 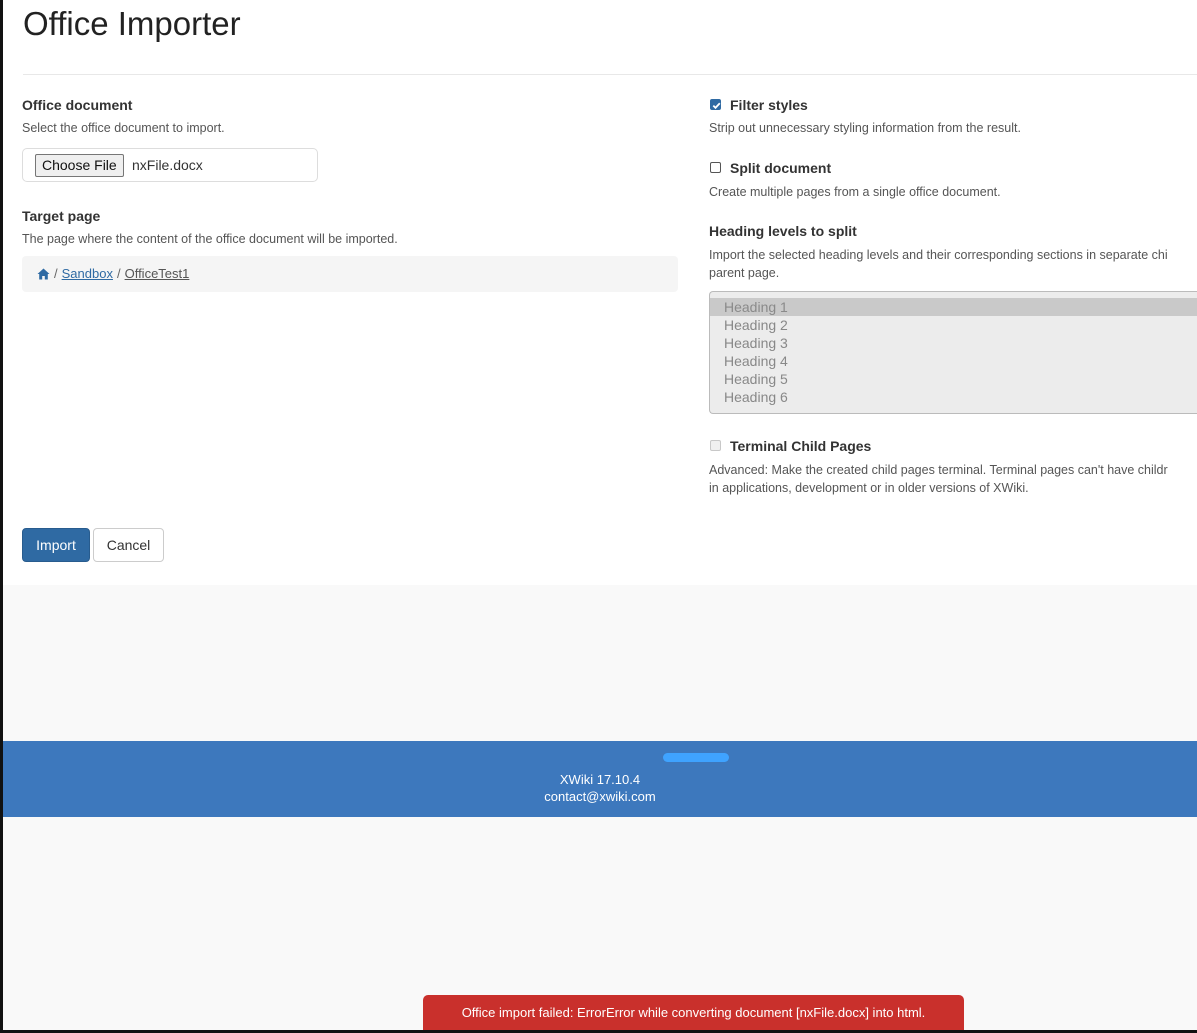 I want to click on file-input: Choose File nxFile.docx, so click(x=170, y=165).